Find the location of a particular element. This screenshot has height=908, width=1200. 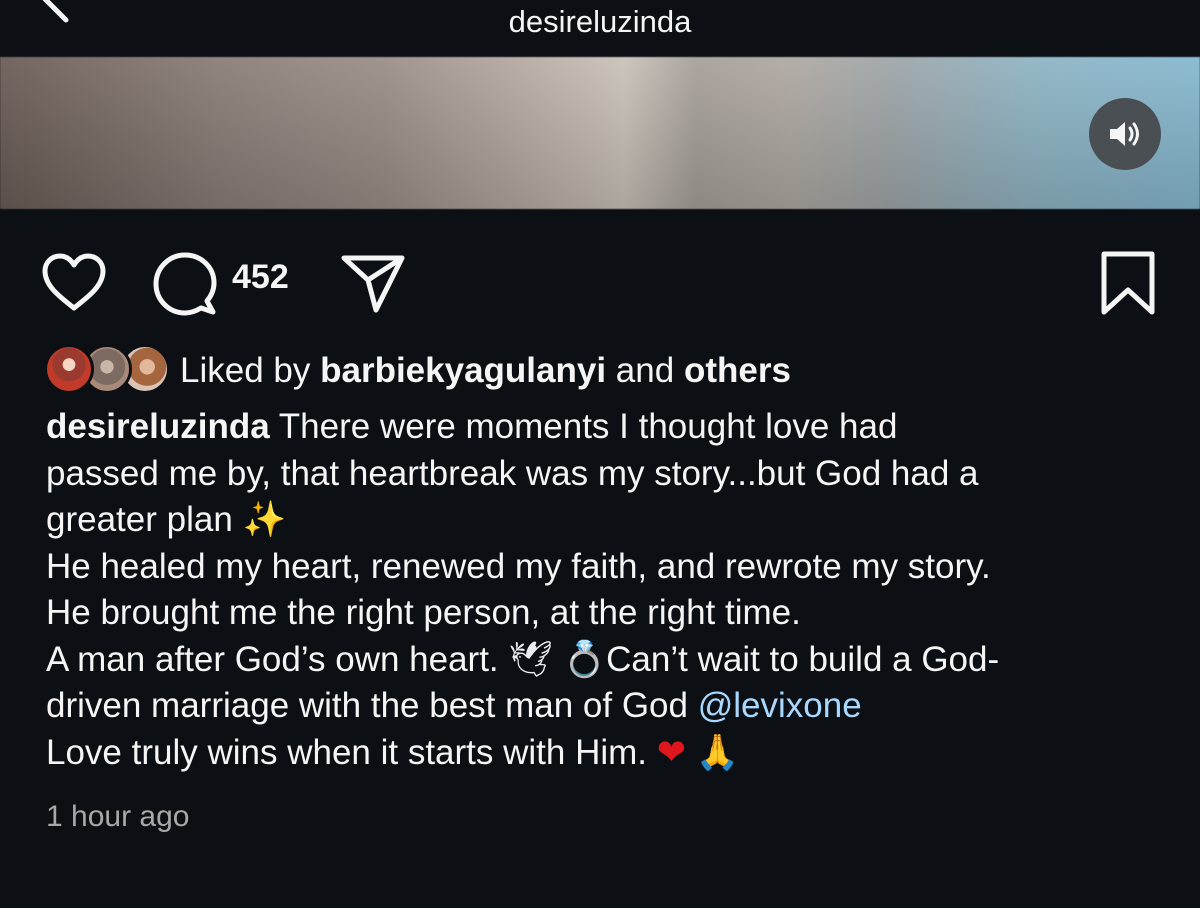

liked-by-text: Liked by barbiekyagulanyi and others is located at coordinates (485, 371).